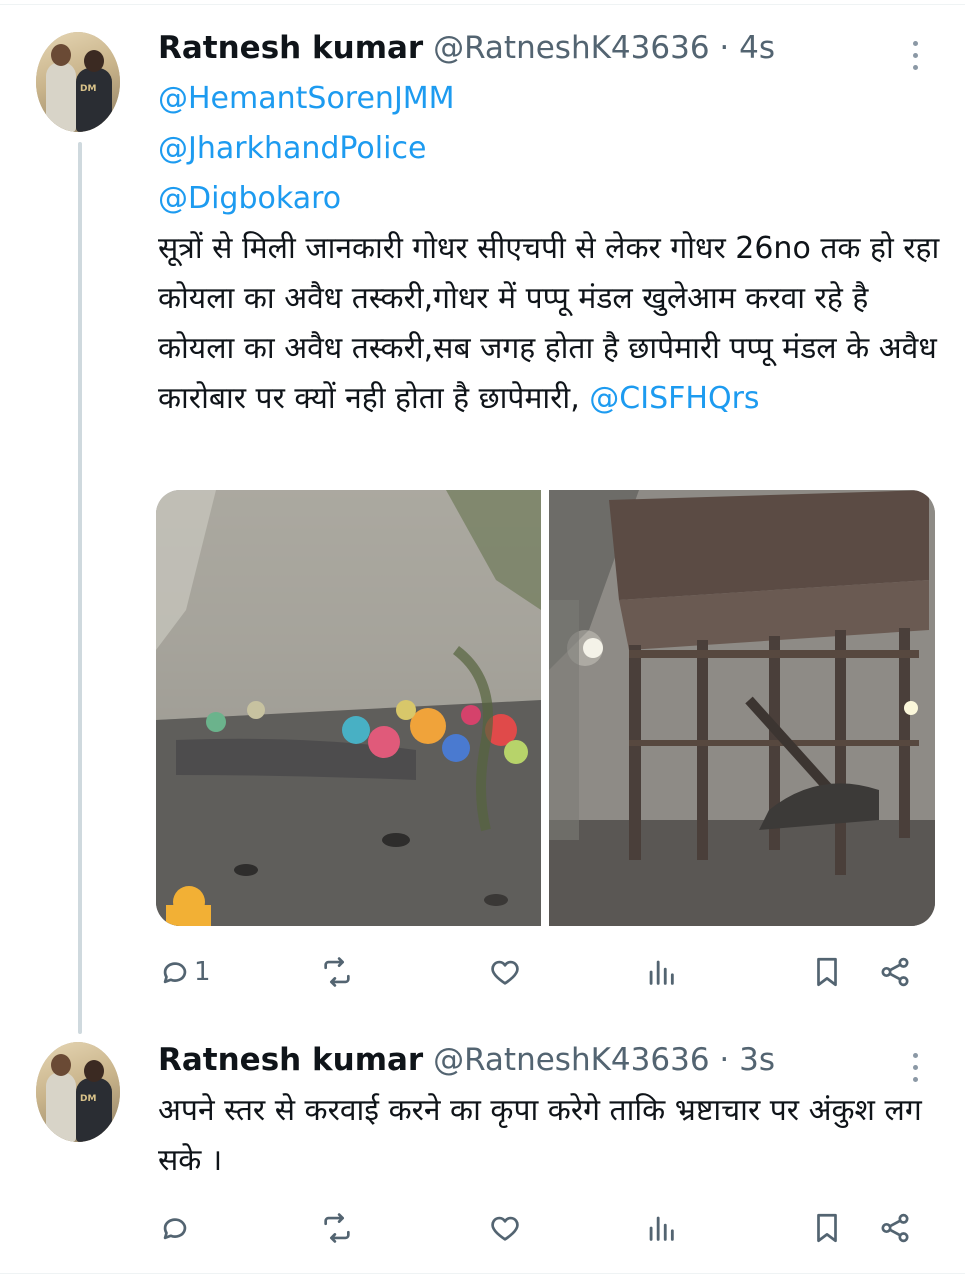 The height and width of the screenshot is (1280, 965). Describe the element at coordinates (553, 199) in the screenshot. I see `mention-link: @Digbokaro` at that location.